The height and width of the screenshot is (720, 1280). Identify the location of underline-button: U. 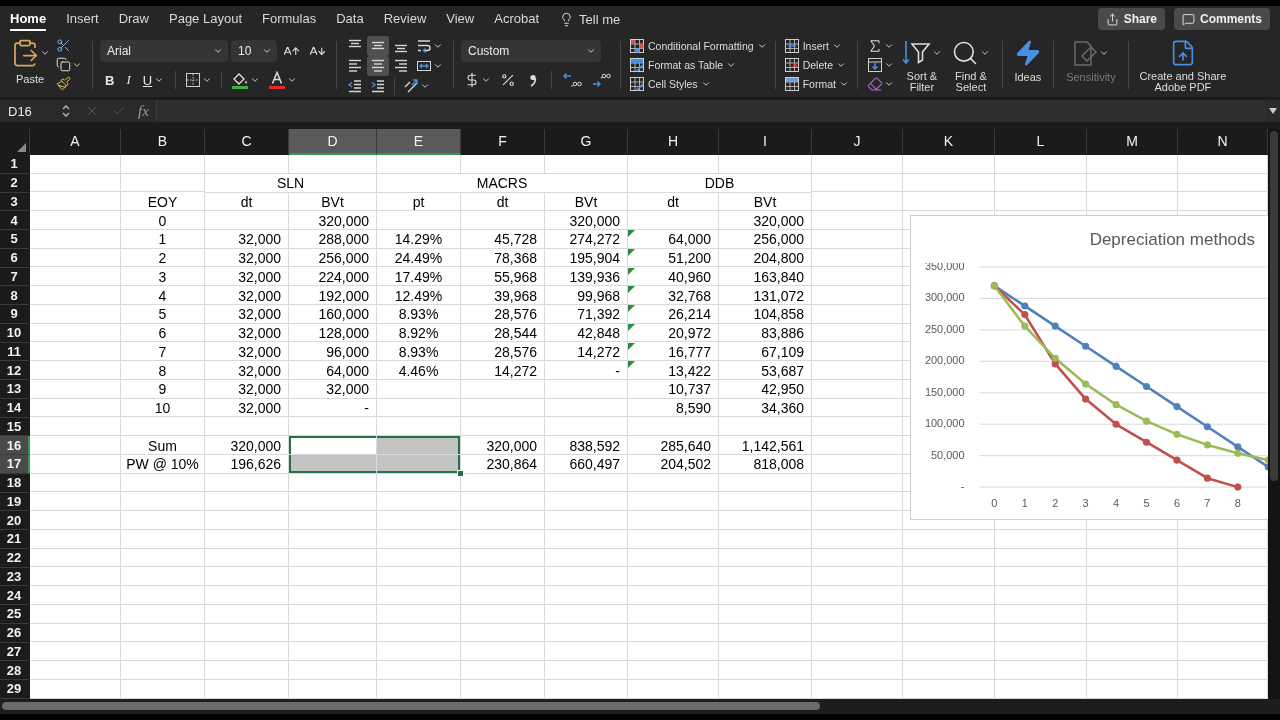
(153, 80).